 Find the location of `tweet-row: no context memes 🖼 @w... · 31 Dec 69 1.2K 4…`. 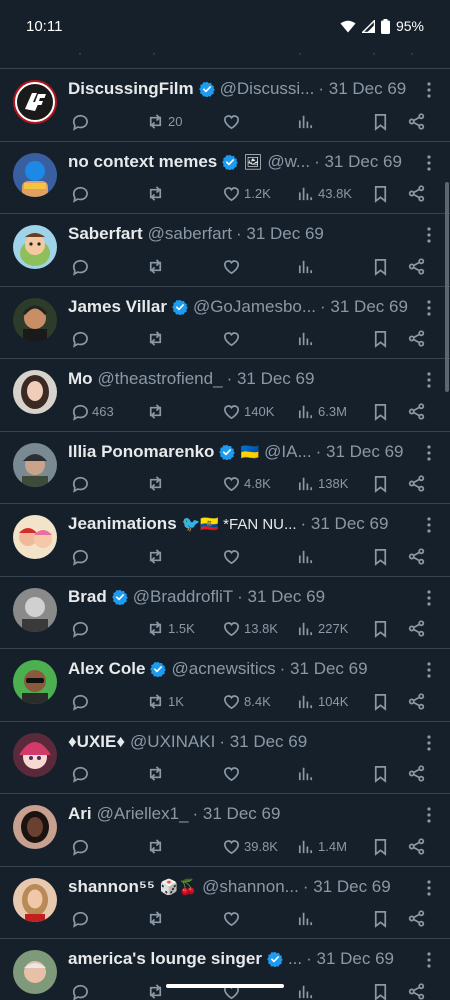

tweet-row: no context memes 🖼 @w... · 31 Dec 69 1.2K 4… is located at coordinates (225, 178).